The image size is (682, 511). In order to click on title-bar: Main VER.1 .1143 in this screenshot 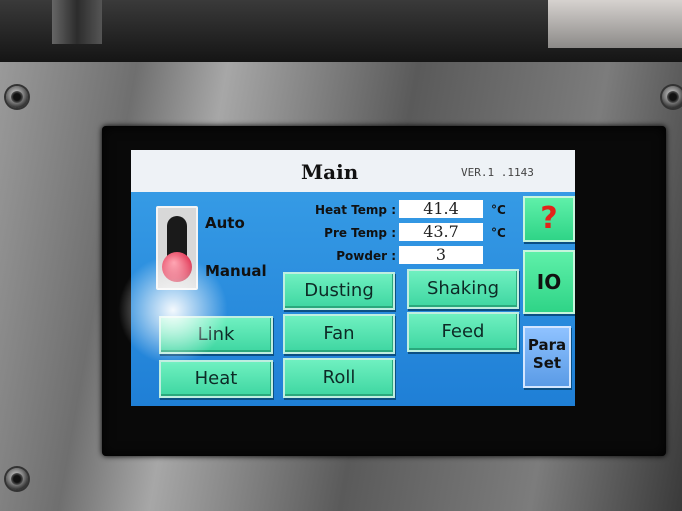, I will do `click(353, 171)`.